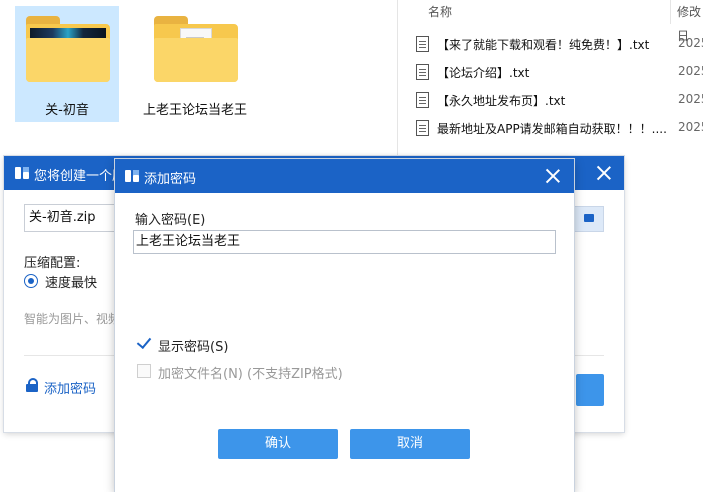 The height and width of the screenshot is (492, 703). What do you see at coordinates (70, 387) in the screenshot?
I see `add-password-link: 添加密码` at bounding box center [70, 387].